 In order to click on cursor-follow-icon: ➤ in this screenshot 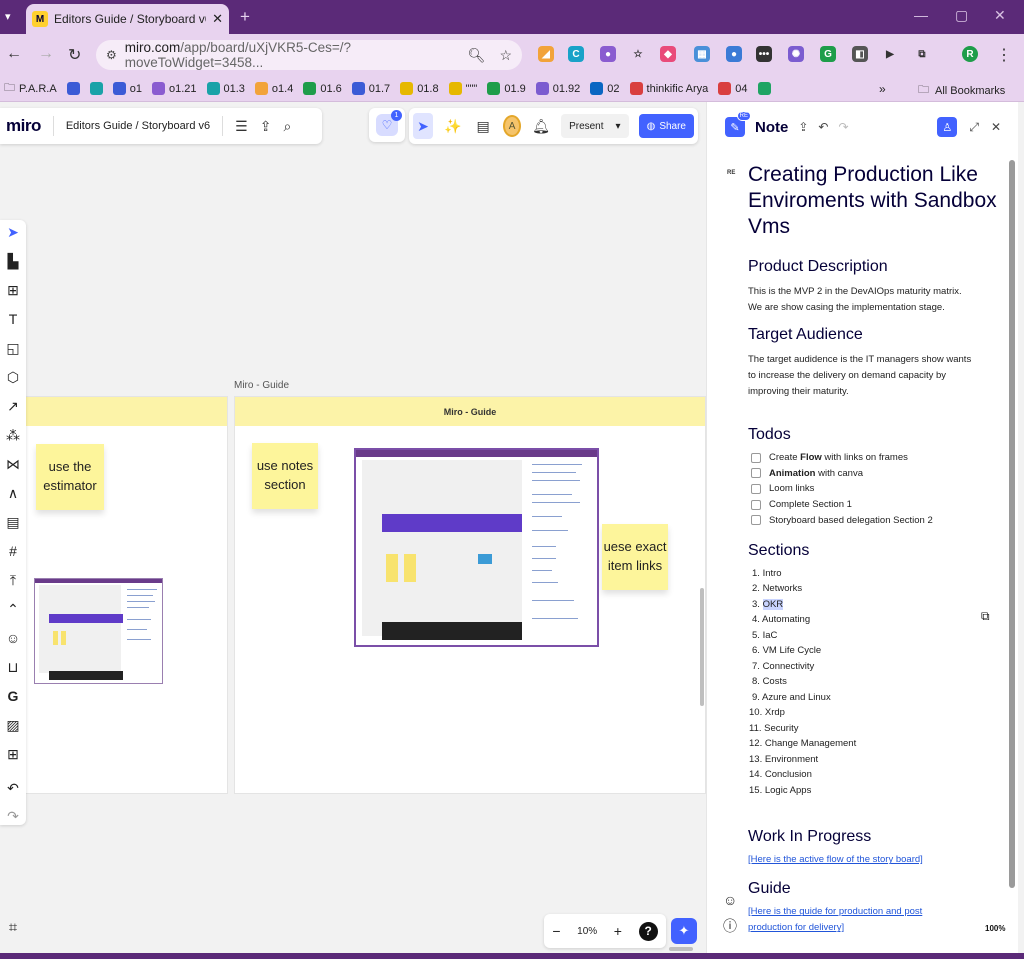, I will do `click(423, 126)`.